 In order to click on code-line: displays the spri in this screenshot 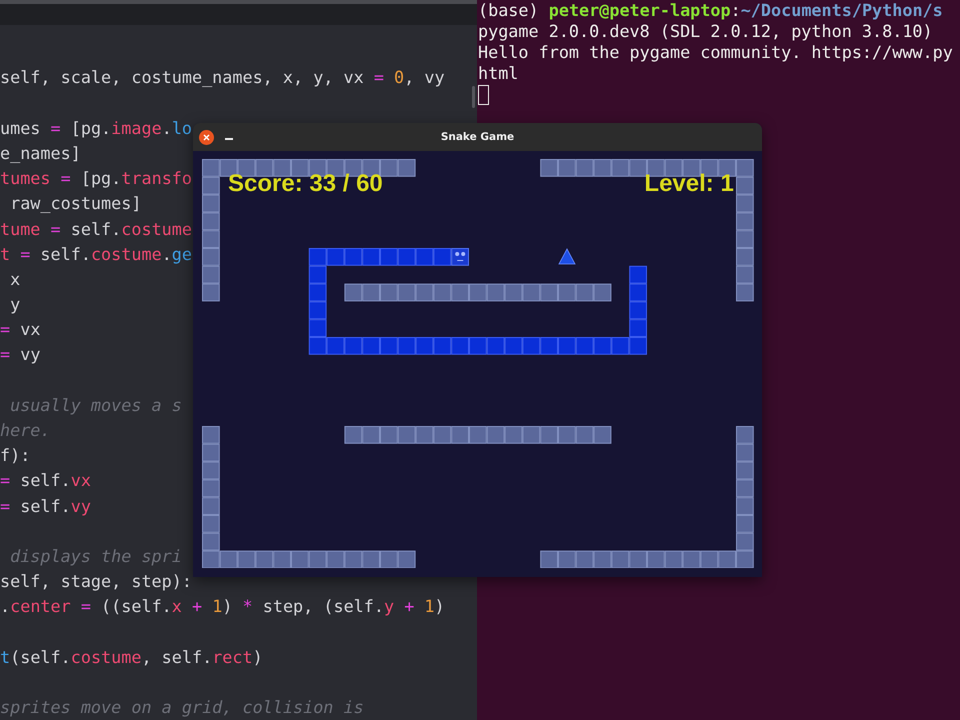, I will do `click(95, 556)`.